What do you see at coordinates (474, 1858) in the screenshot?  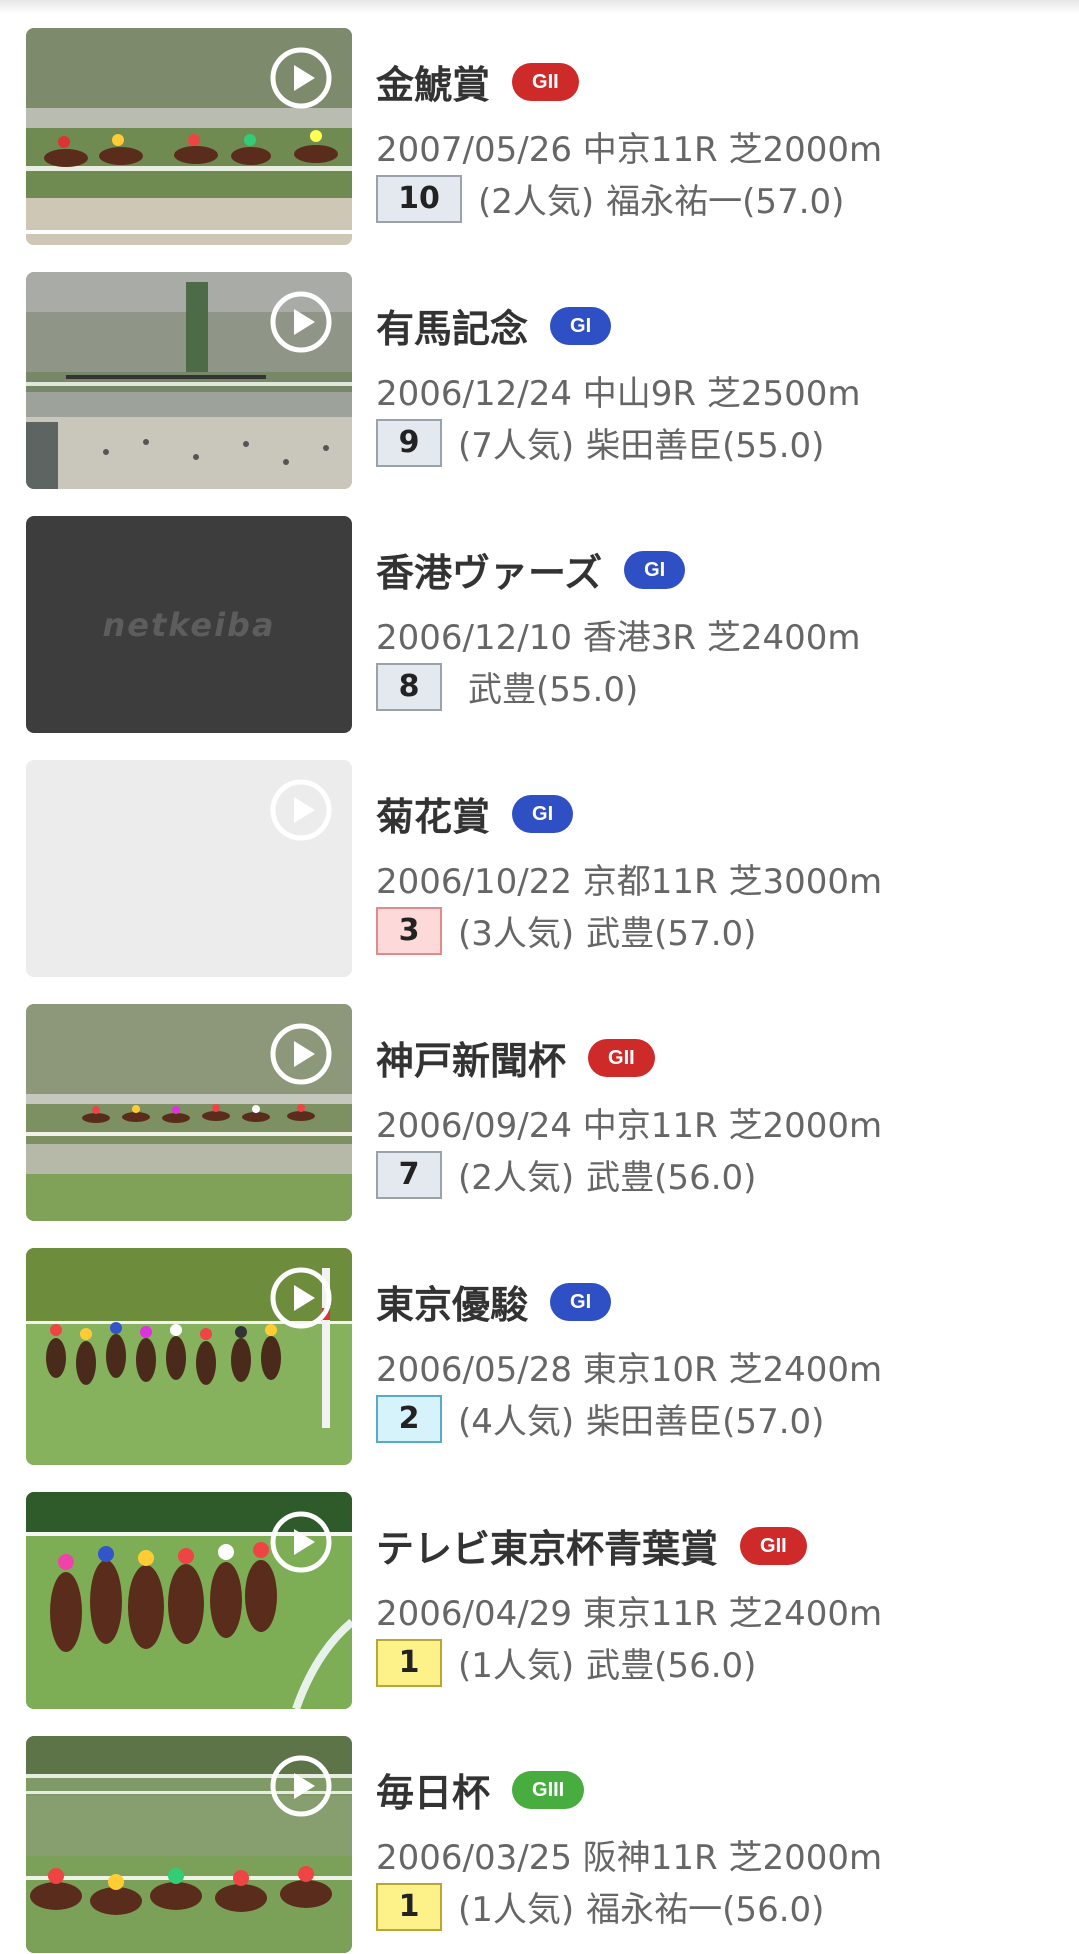 I see `race-date: 2006/03/25` at bounding box center [474, 1858].